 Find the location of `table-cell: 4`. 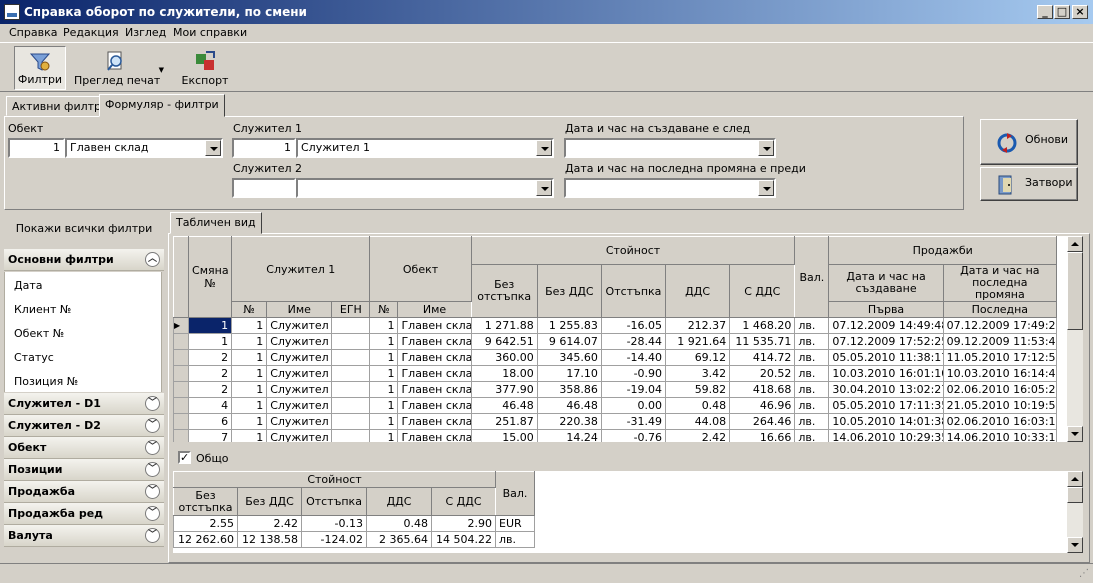

table-cell: 4 is located at coordinates (210, 405).